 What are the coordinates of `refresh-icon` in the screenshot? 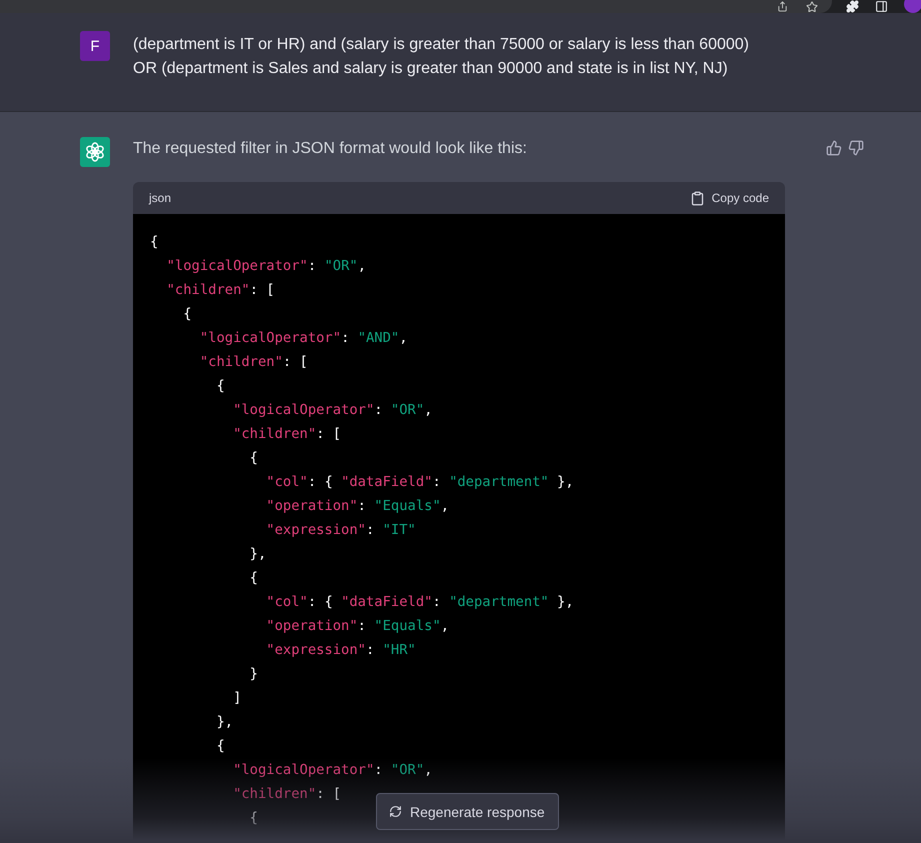 It's located at (395, 811).